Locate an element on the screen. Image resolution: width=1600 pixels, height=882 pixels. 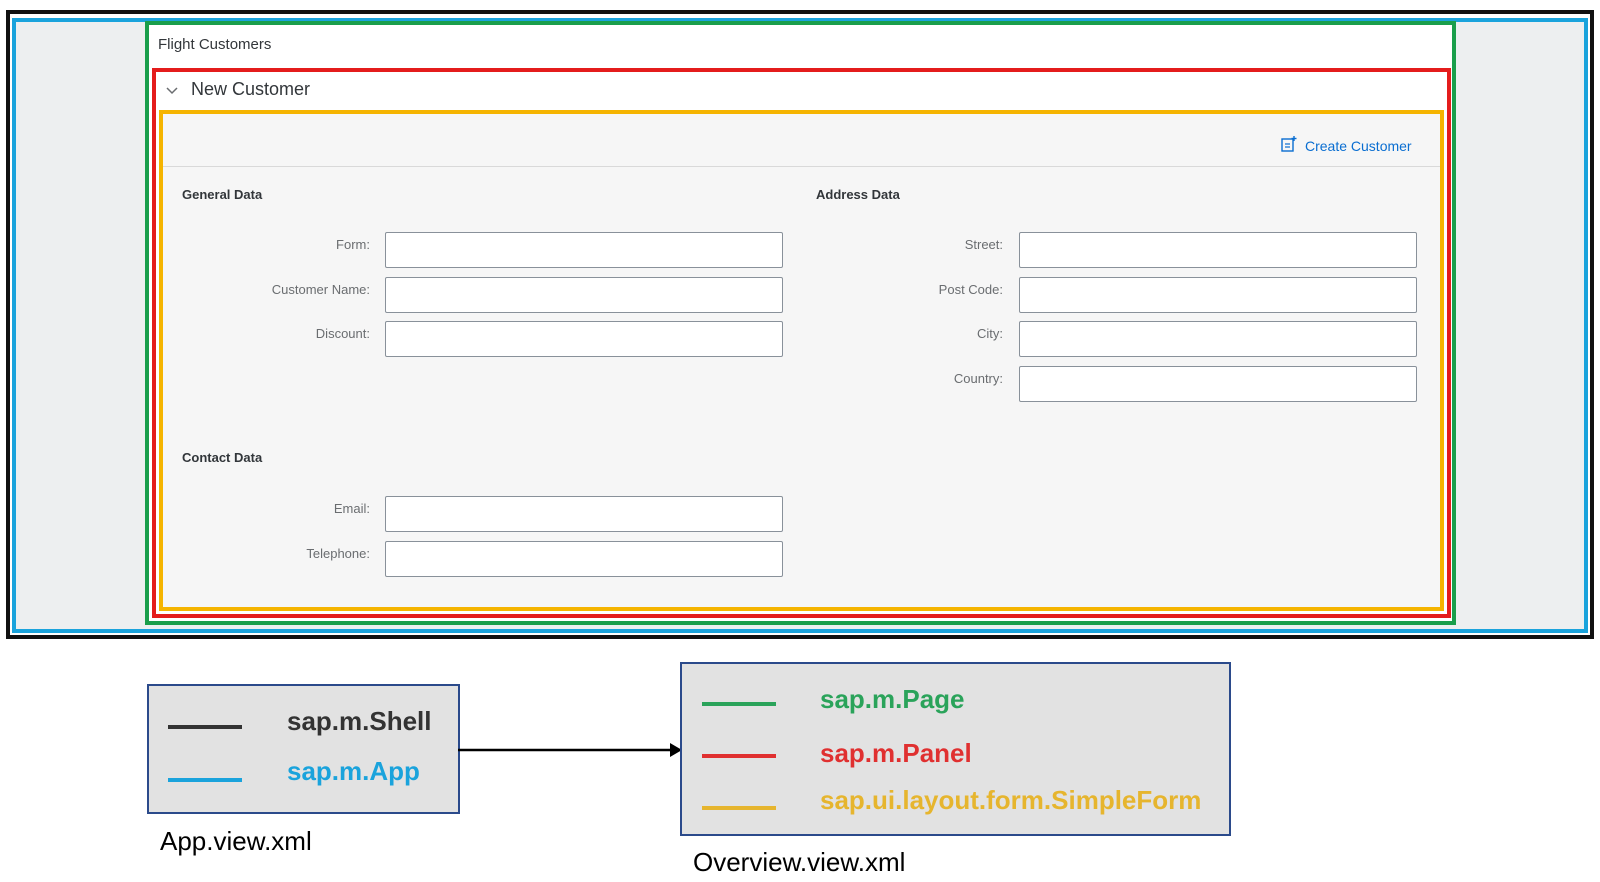
legend-line-app is located at coordinates (205, 780).